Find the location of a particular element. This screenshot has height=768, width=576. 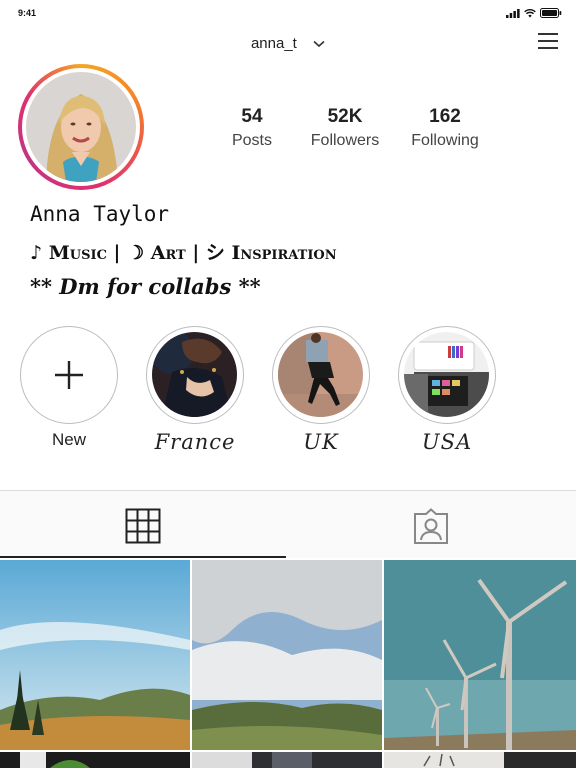

profile-bio-cta: ** Dm for collabs ** is located at coordinates (145, 286).